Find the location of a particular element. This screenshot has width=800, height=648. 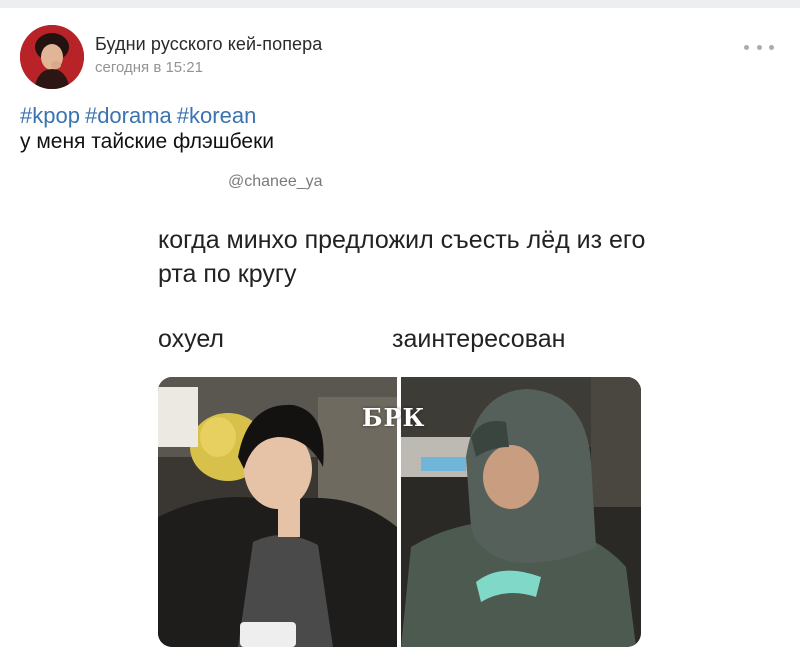

hashtag-link: #korean is located at coordinates (217, 115).